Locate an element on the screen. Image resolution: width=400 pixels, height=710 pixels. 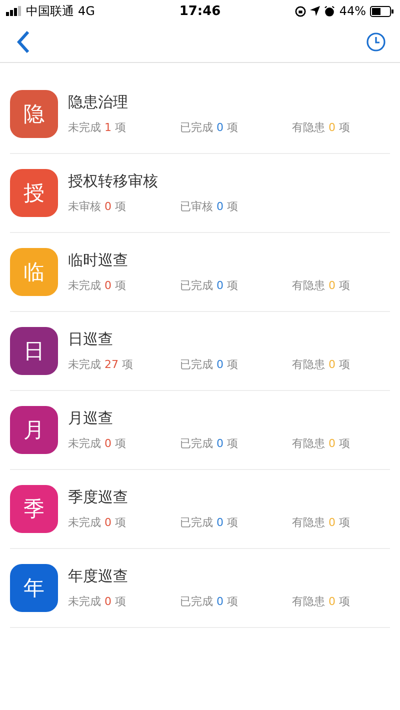
category-tile: 隐 is located at coordinates (34, 114).